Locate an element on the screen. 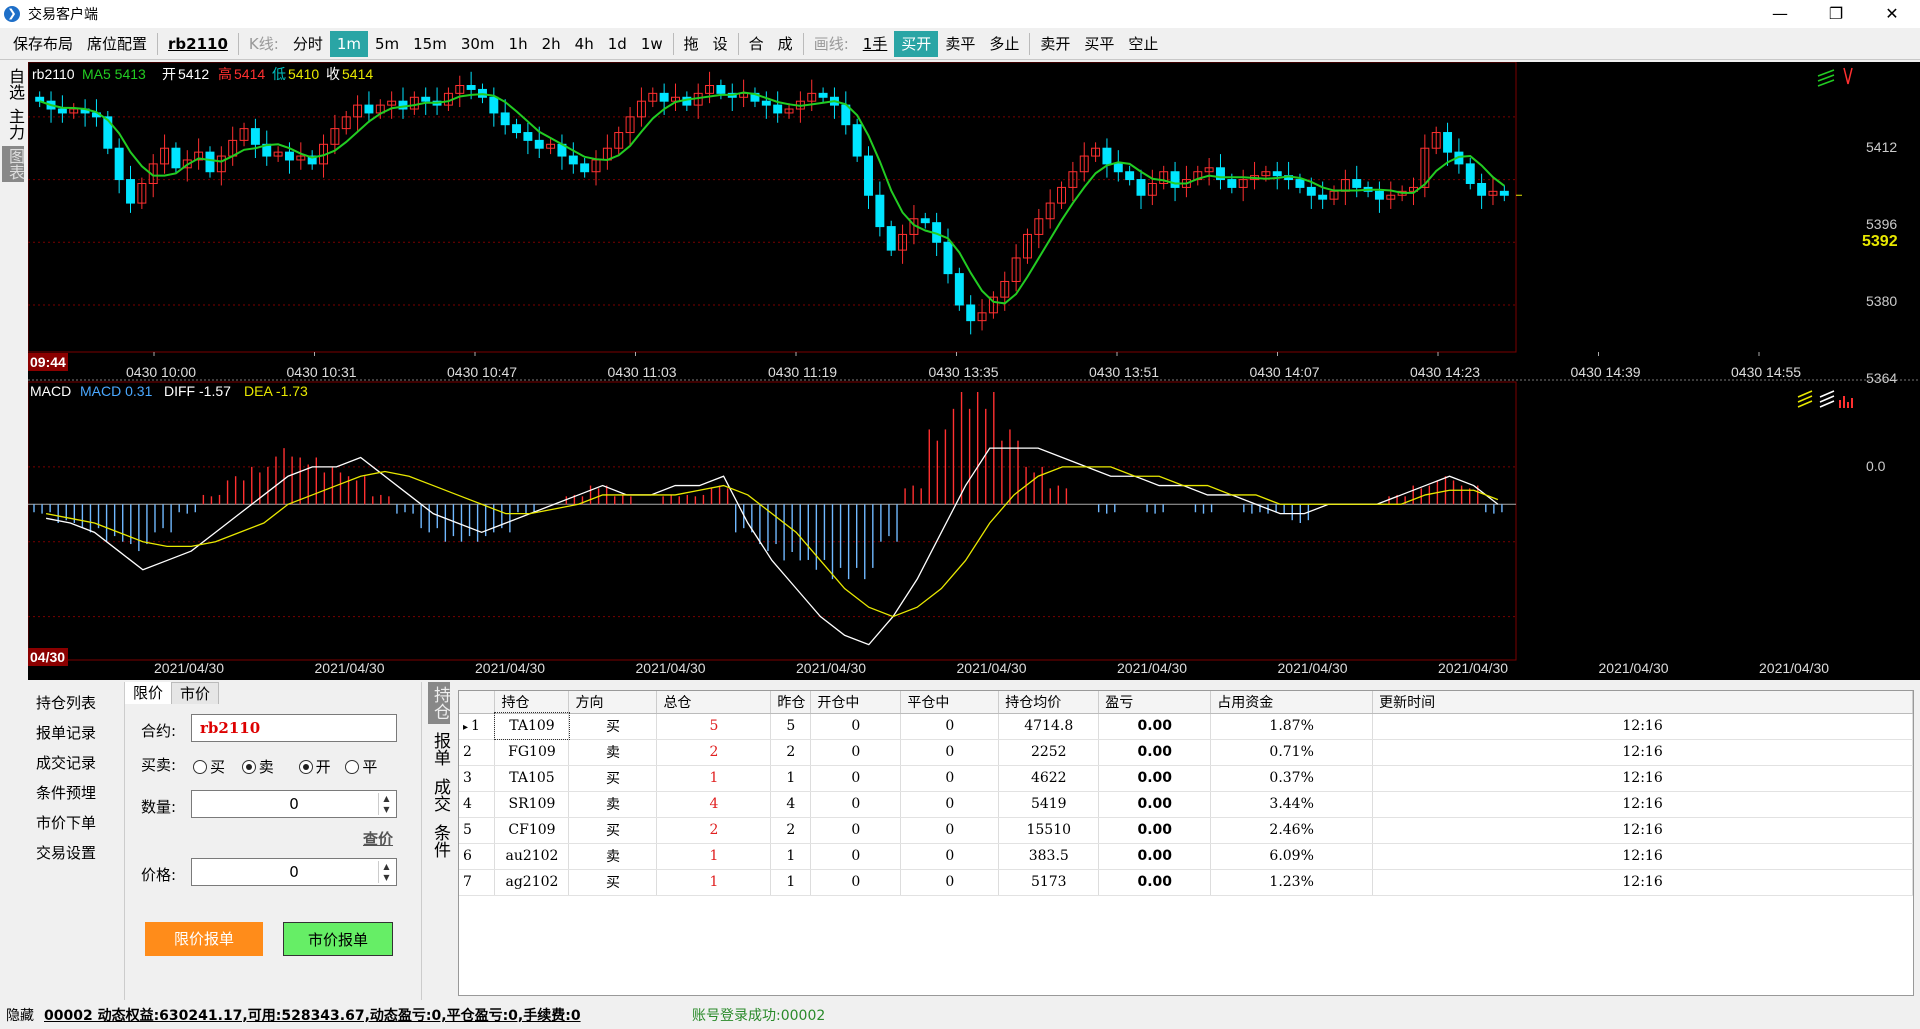 Image resolution: width=1920 pixels, height=1029 pixels. table-row: 5 CF109 买 2 2 0 0 15510 0.00 2.46% 12:16 is located at coordinates (1186, 830).